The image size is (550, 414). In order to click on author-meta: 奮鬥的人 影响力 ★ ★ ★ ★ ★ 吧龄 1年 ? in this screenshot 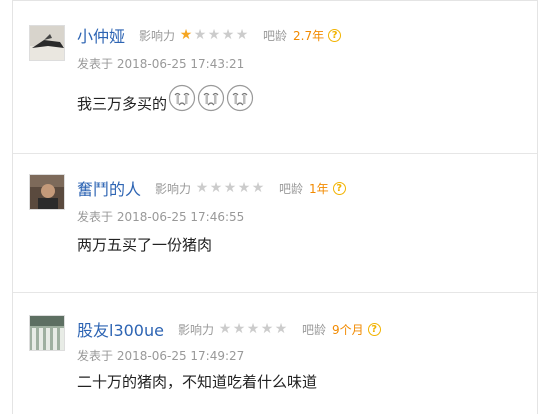, I will do `click(211, 188)`.